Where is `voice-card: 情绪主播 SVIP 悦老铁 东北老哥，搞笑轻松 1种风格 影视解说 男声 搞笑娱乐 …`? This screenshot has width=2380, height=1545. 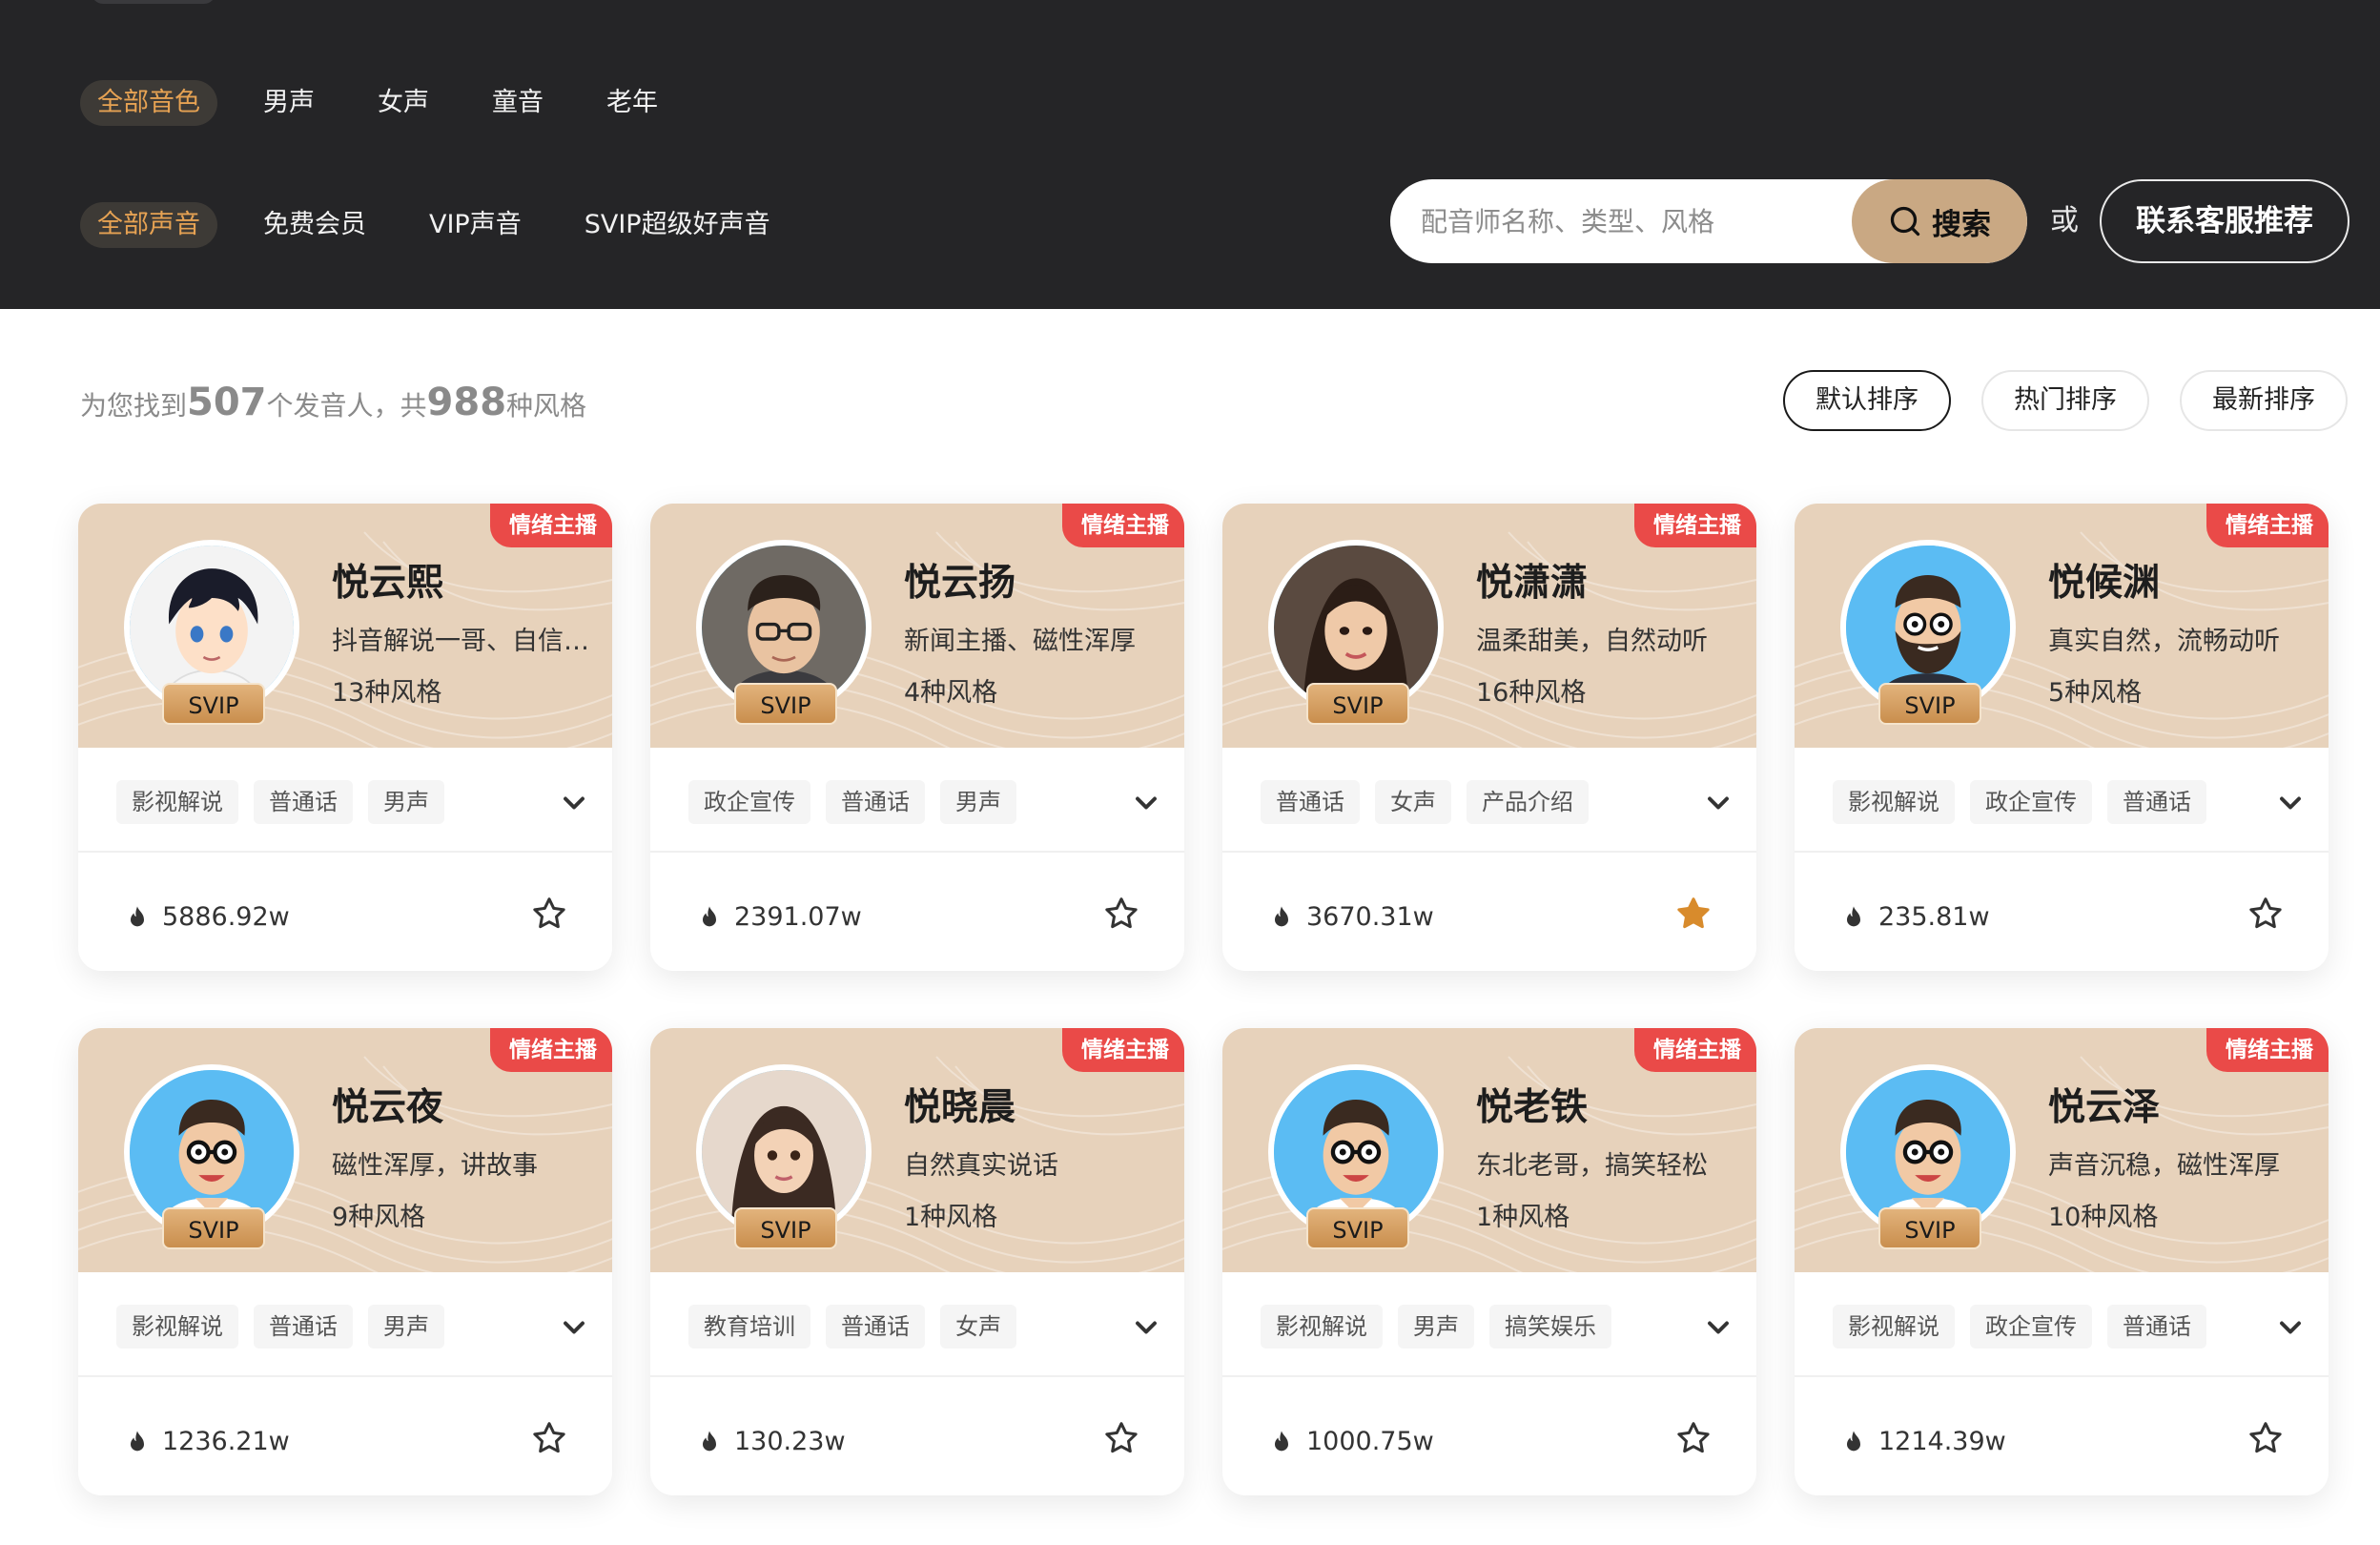 voice-card: 情绪主播 SVIP 悦老铁 东北老哥，搞笑轻松 1种风格 影视解说 男声 搞笑娱乐 … is located at coordinates (1489, 1261).